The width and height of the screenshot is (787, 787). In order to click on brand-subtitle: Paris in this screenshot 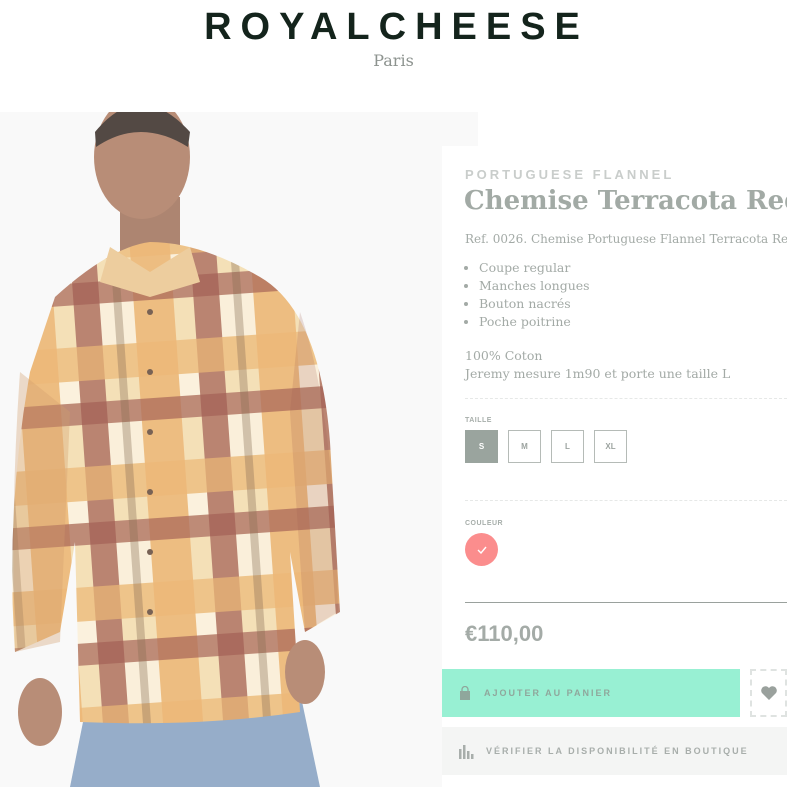, I will do `click(393, 60)`.